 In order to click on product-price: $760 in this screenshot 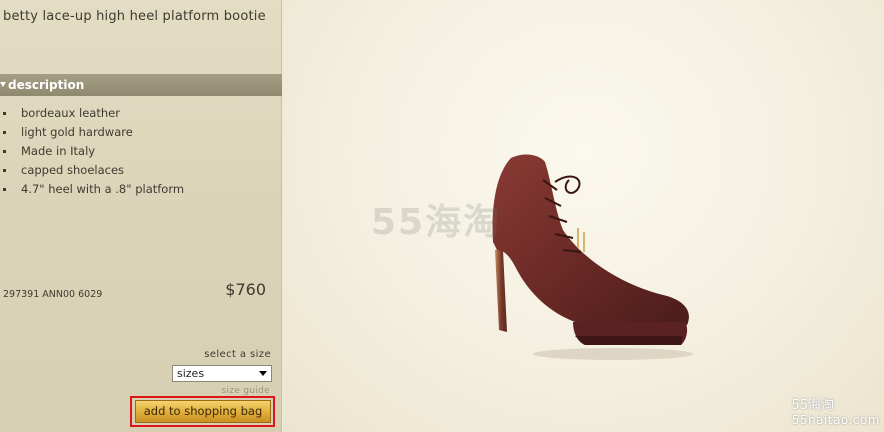, I will do `click(245, 289)`.